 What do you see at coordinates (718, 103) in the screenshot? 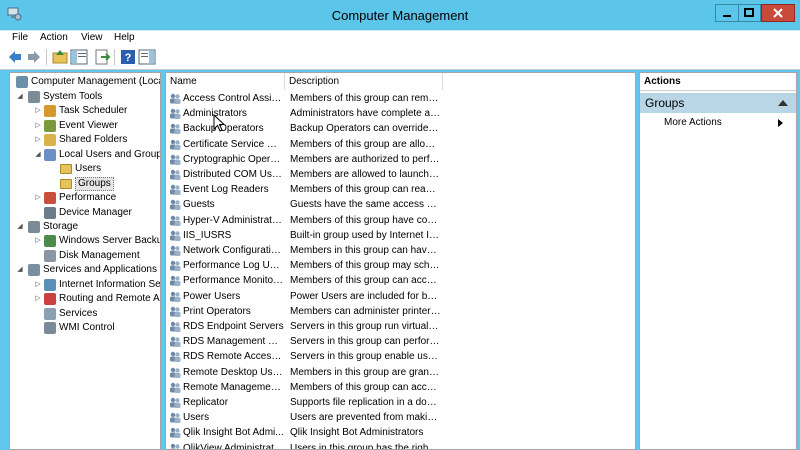
I see `actions-group-groups: Groups` at bounding box center [718, 103].